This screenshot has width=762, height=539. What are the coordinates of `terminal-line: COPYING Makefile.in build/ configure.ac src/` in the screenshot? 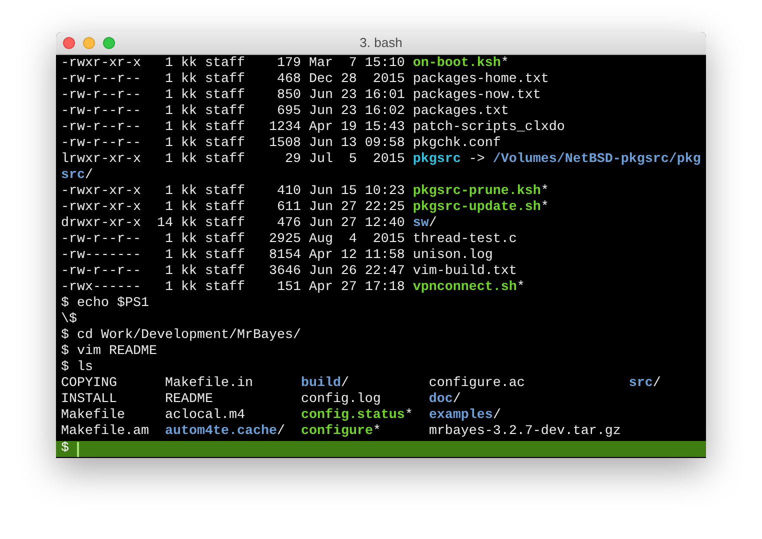 It's located at (361, 384).